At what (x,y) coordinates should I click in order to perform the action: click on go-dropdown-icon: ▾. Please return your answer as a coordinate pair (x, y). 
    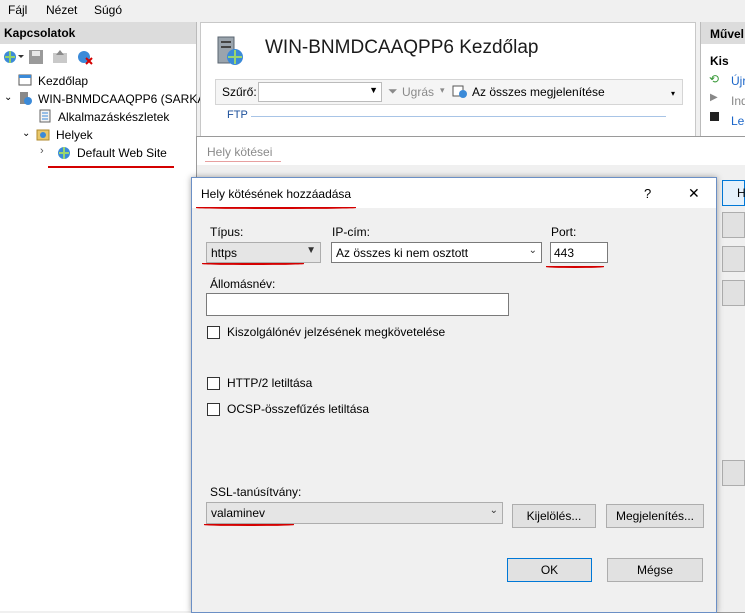
    Looking at the image, I should click on (442, 90).